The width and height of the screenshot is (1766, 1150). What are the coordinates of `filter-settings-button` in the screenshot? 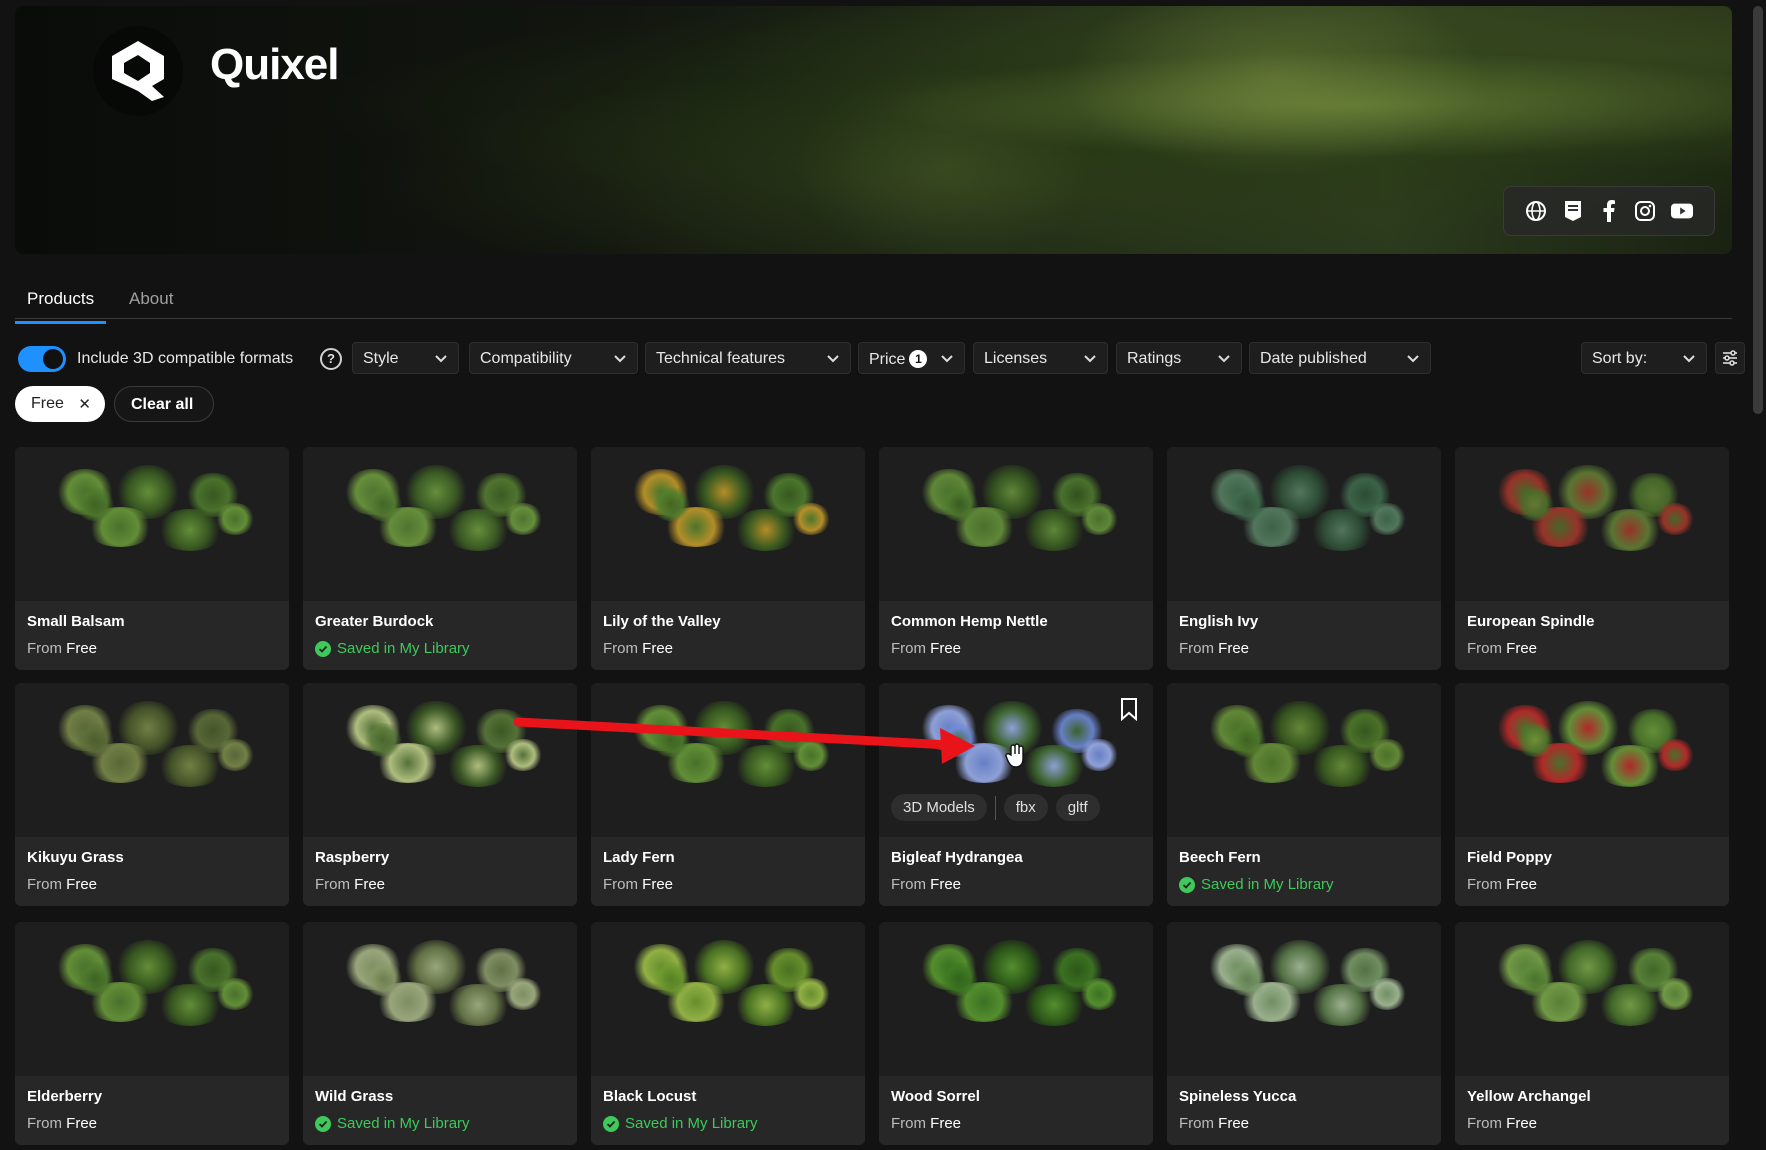 It's located at (1730, 358).